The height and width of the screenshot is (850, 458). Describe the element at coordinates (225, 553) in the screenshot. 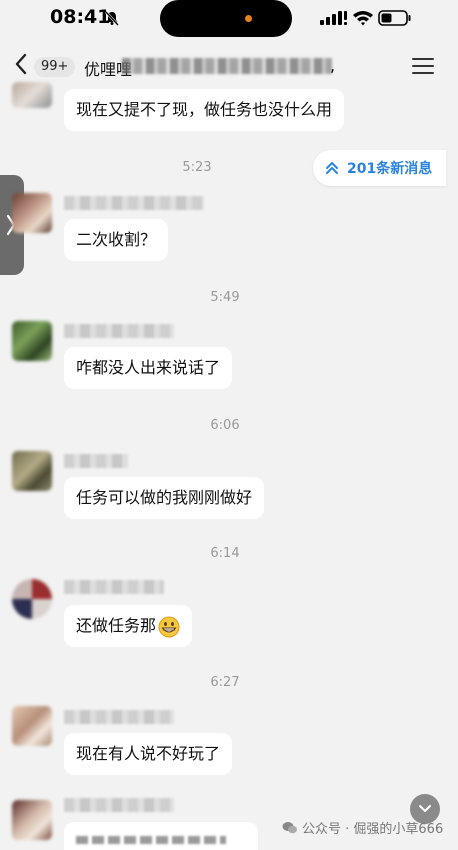

I see `message-timestamp: 6:14` at that location.